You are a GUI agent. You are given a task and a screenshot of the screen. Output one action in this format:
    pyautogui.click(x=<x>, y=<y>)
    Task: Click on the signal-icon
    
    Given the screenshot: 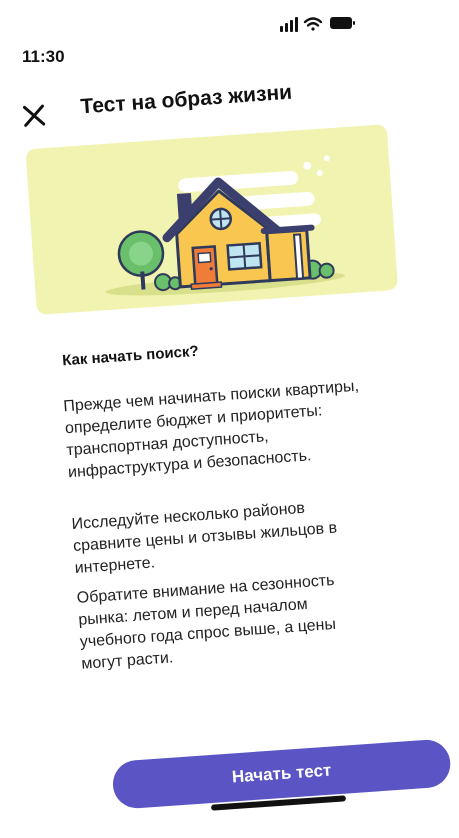 What is the action you would take?
    pyautogui.click(x=289, y=24)
    